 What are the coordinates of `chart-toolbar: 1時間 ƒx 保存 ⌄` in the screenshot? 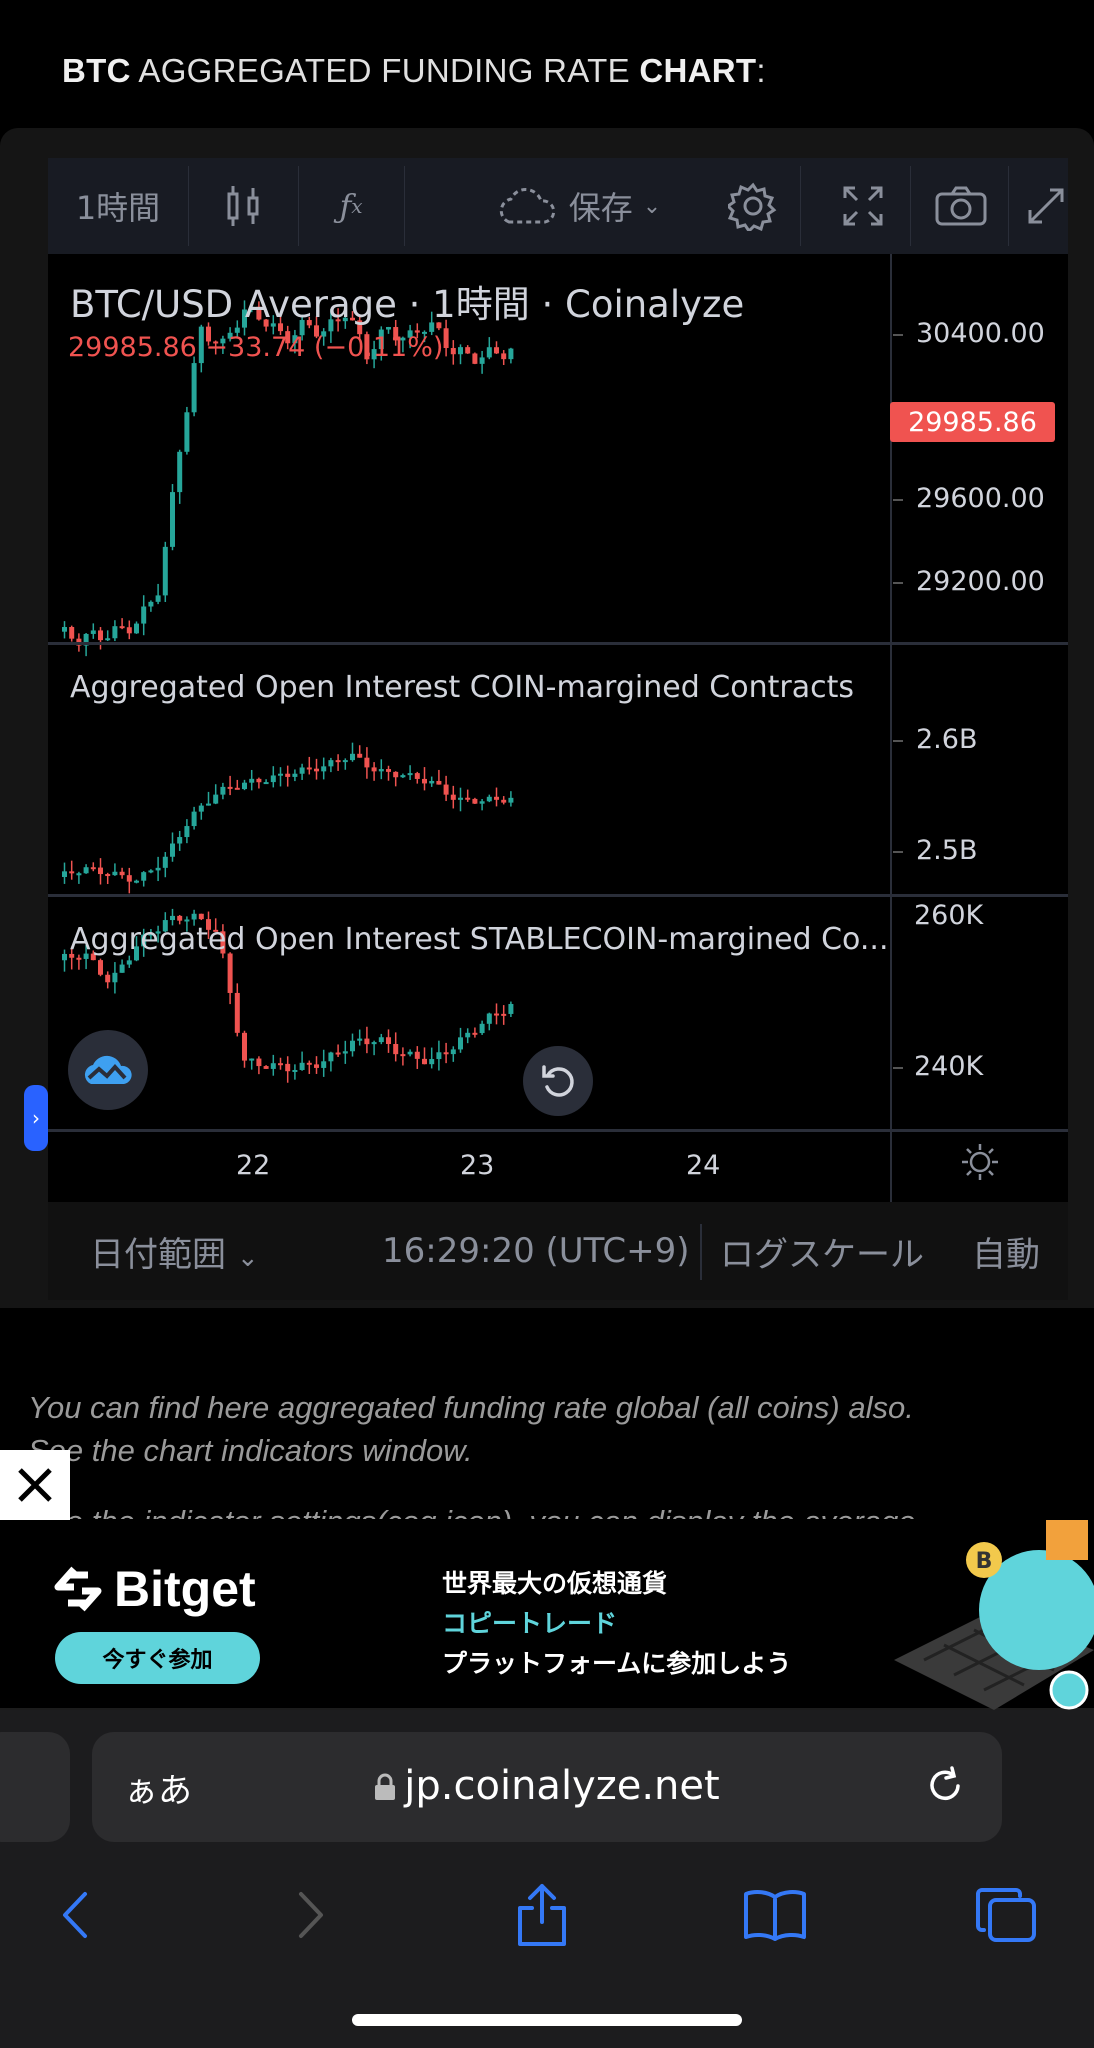 It's located at (558, 206).